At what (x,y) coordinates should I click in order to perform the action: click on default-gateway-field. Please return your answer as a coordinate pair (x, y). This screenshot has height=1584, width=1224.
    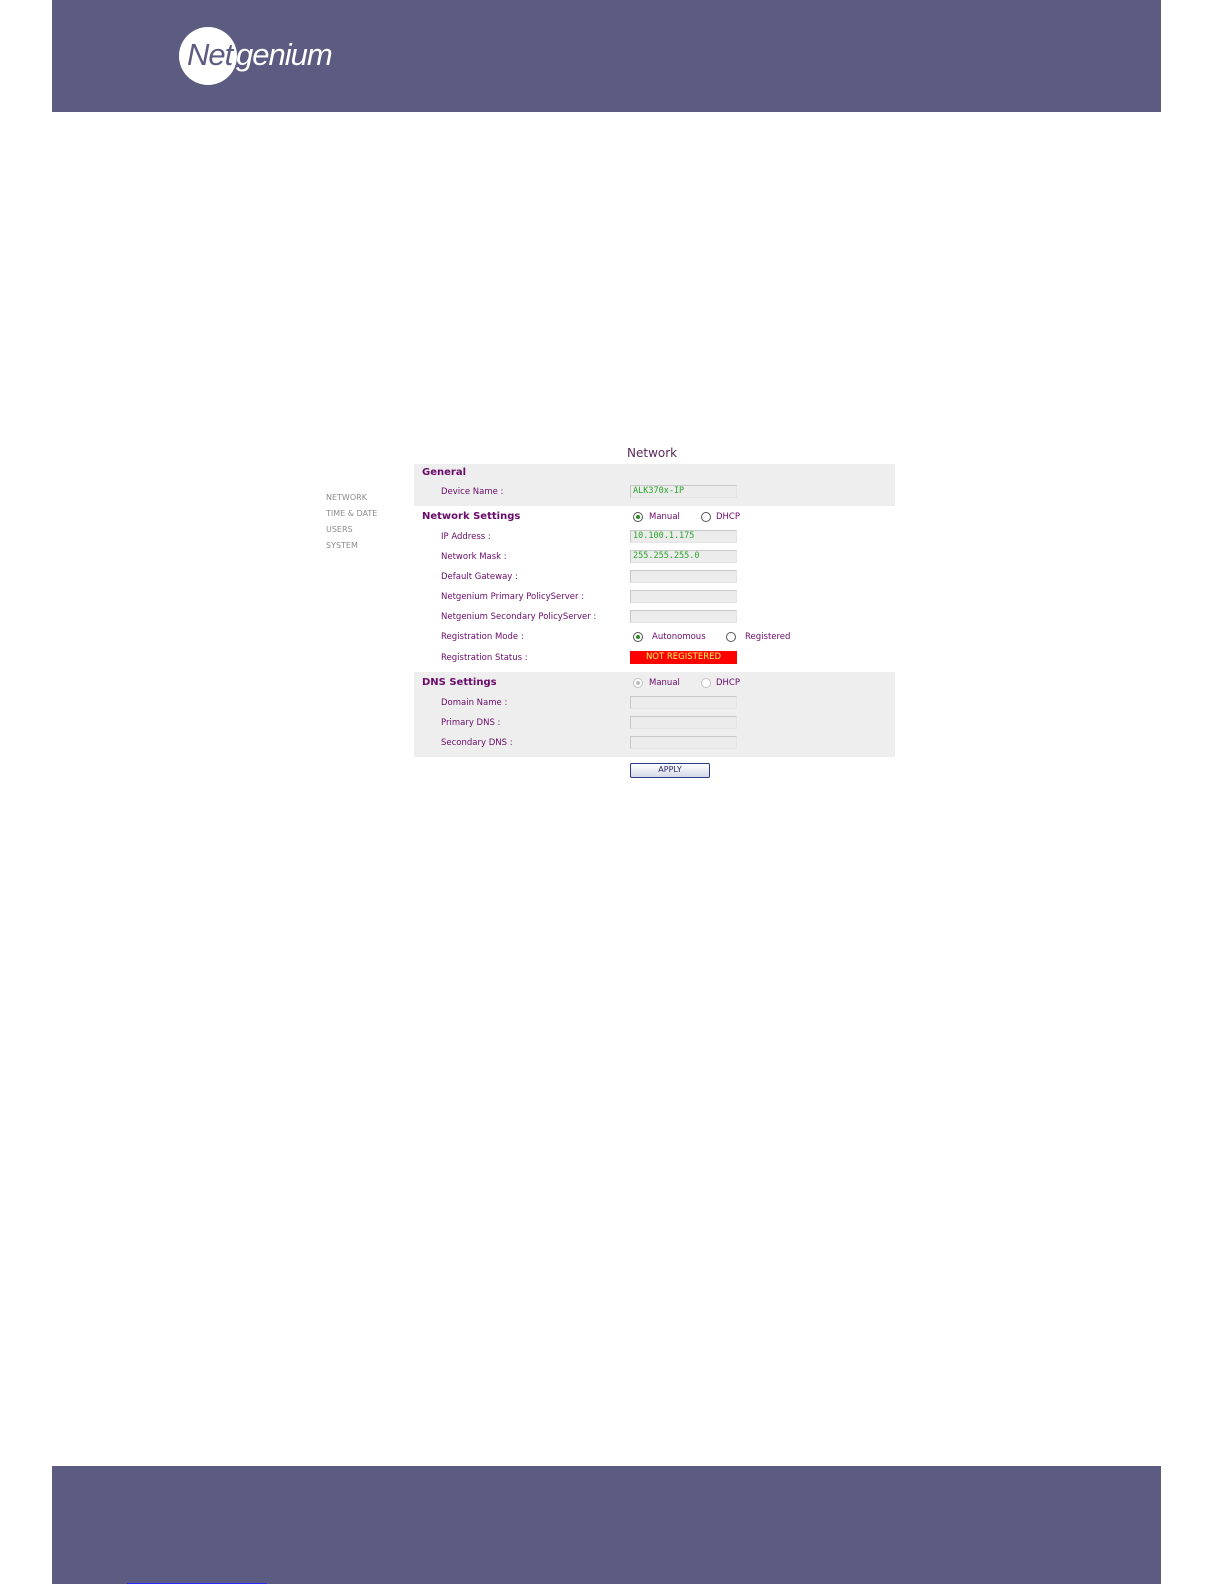
    Looking at the image, I should click on (683, 576).